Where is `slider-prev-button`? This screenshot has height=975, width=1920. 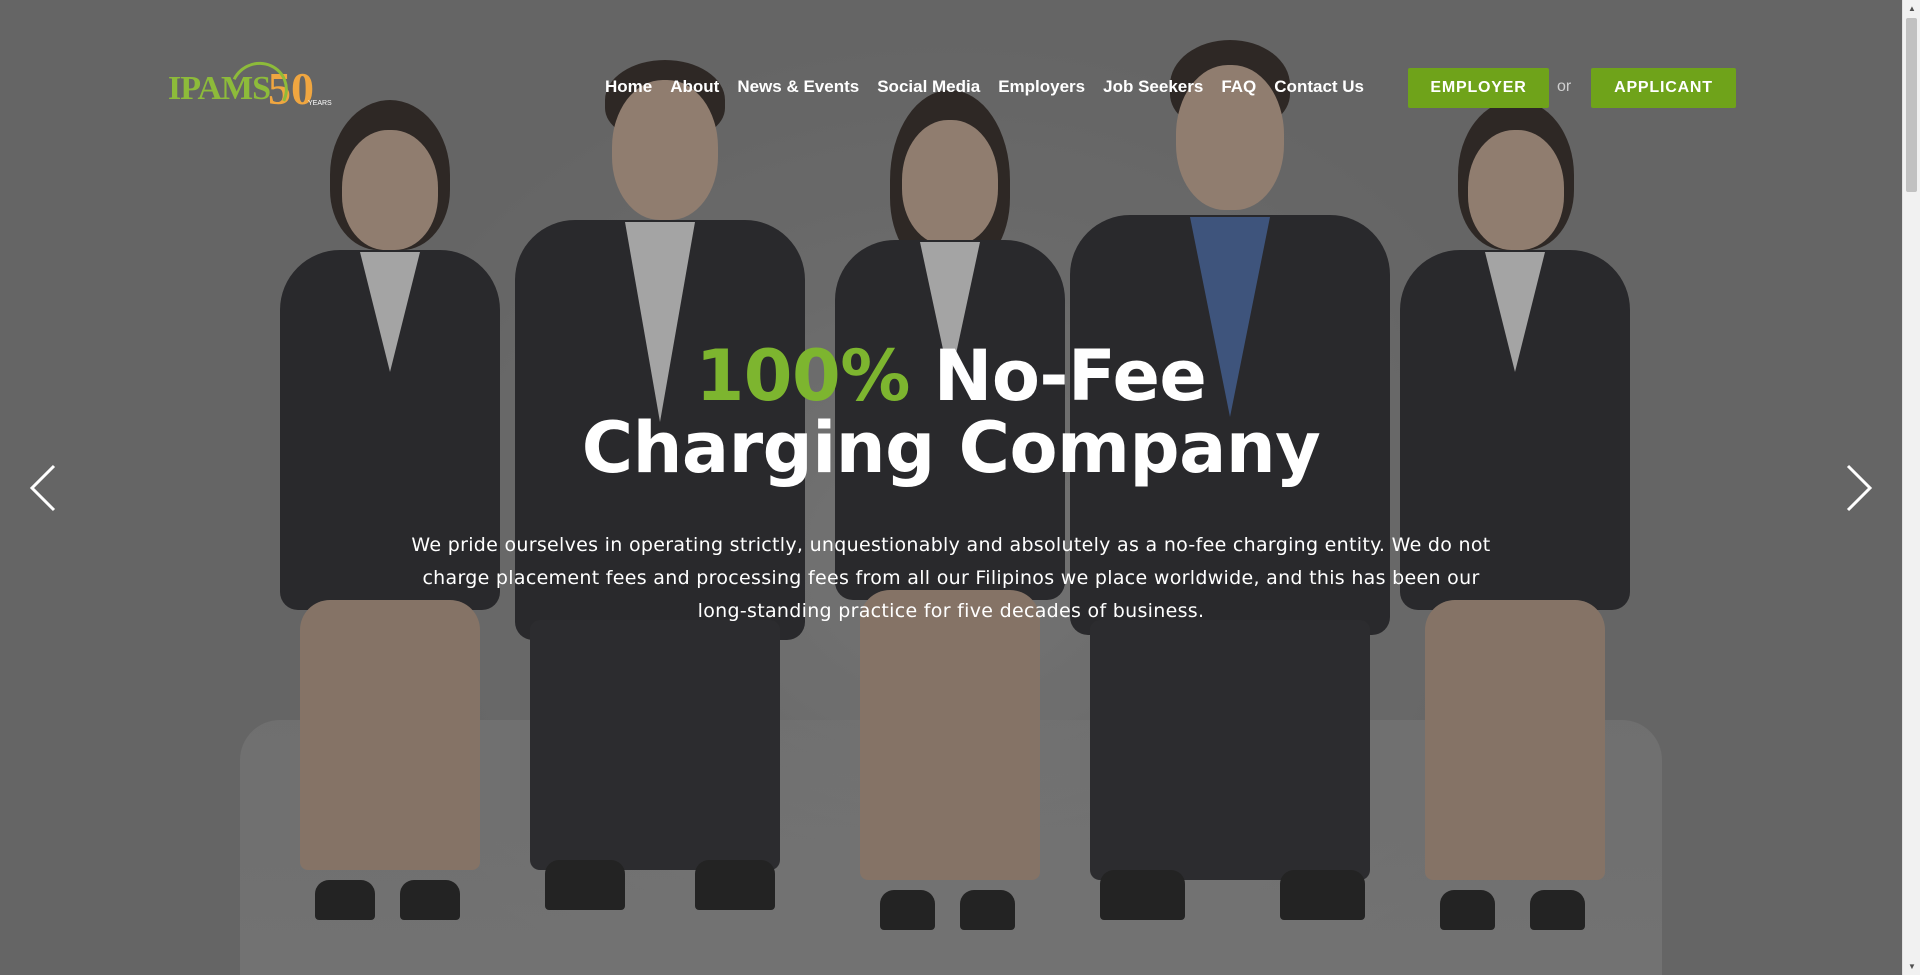
slider-prev-button is located at coordinates (43, 488).